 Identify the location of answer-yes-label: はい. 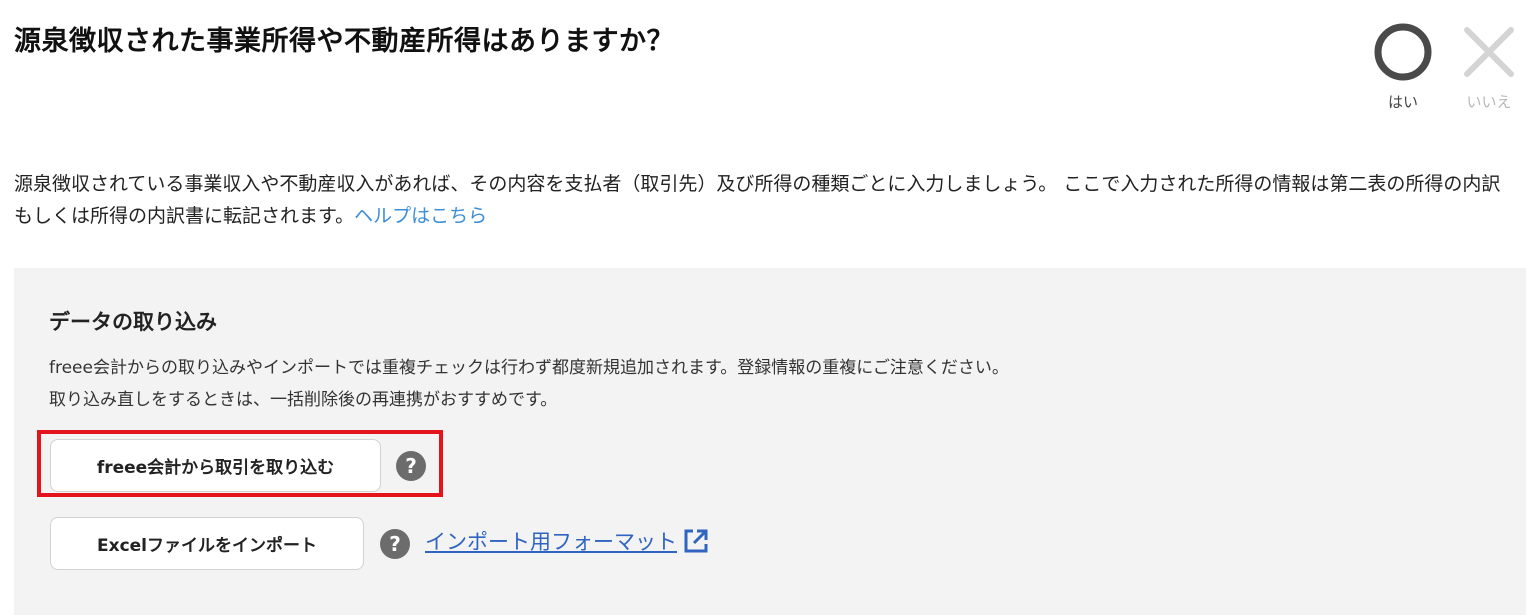
(1402, 102).